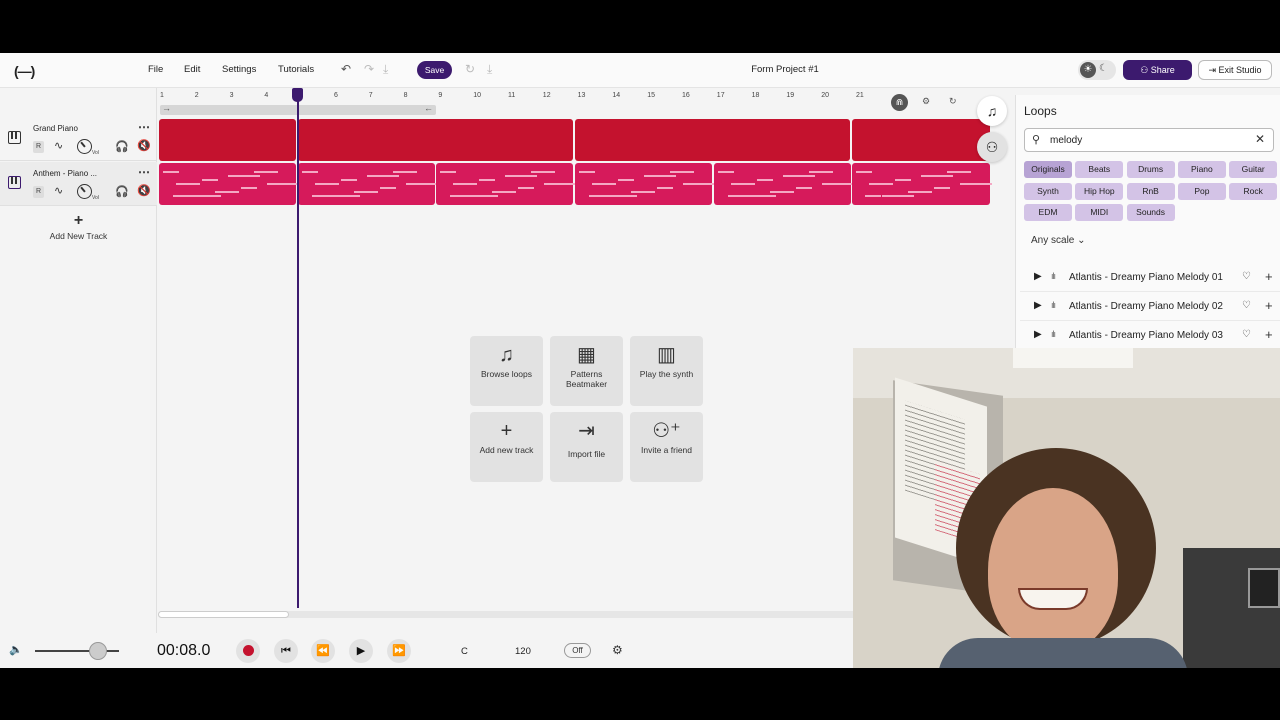 This screenshot has height=720, width=1280. Describe the element at coordinates (785, 69) in the screenshot. I see `project-title: Form Project #1` at that location.